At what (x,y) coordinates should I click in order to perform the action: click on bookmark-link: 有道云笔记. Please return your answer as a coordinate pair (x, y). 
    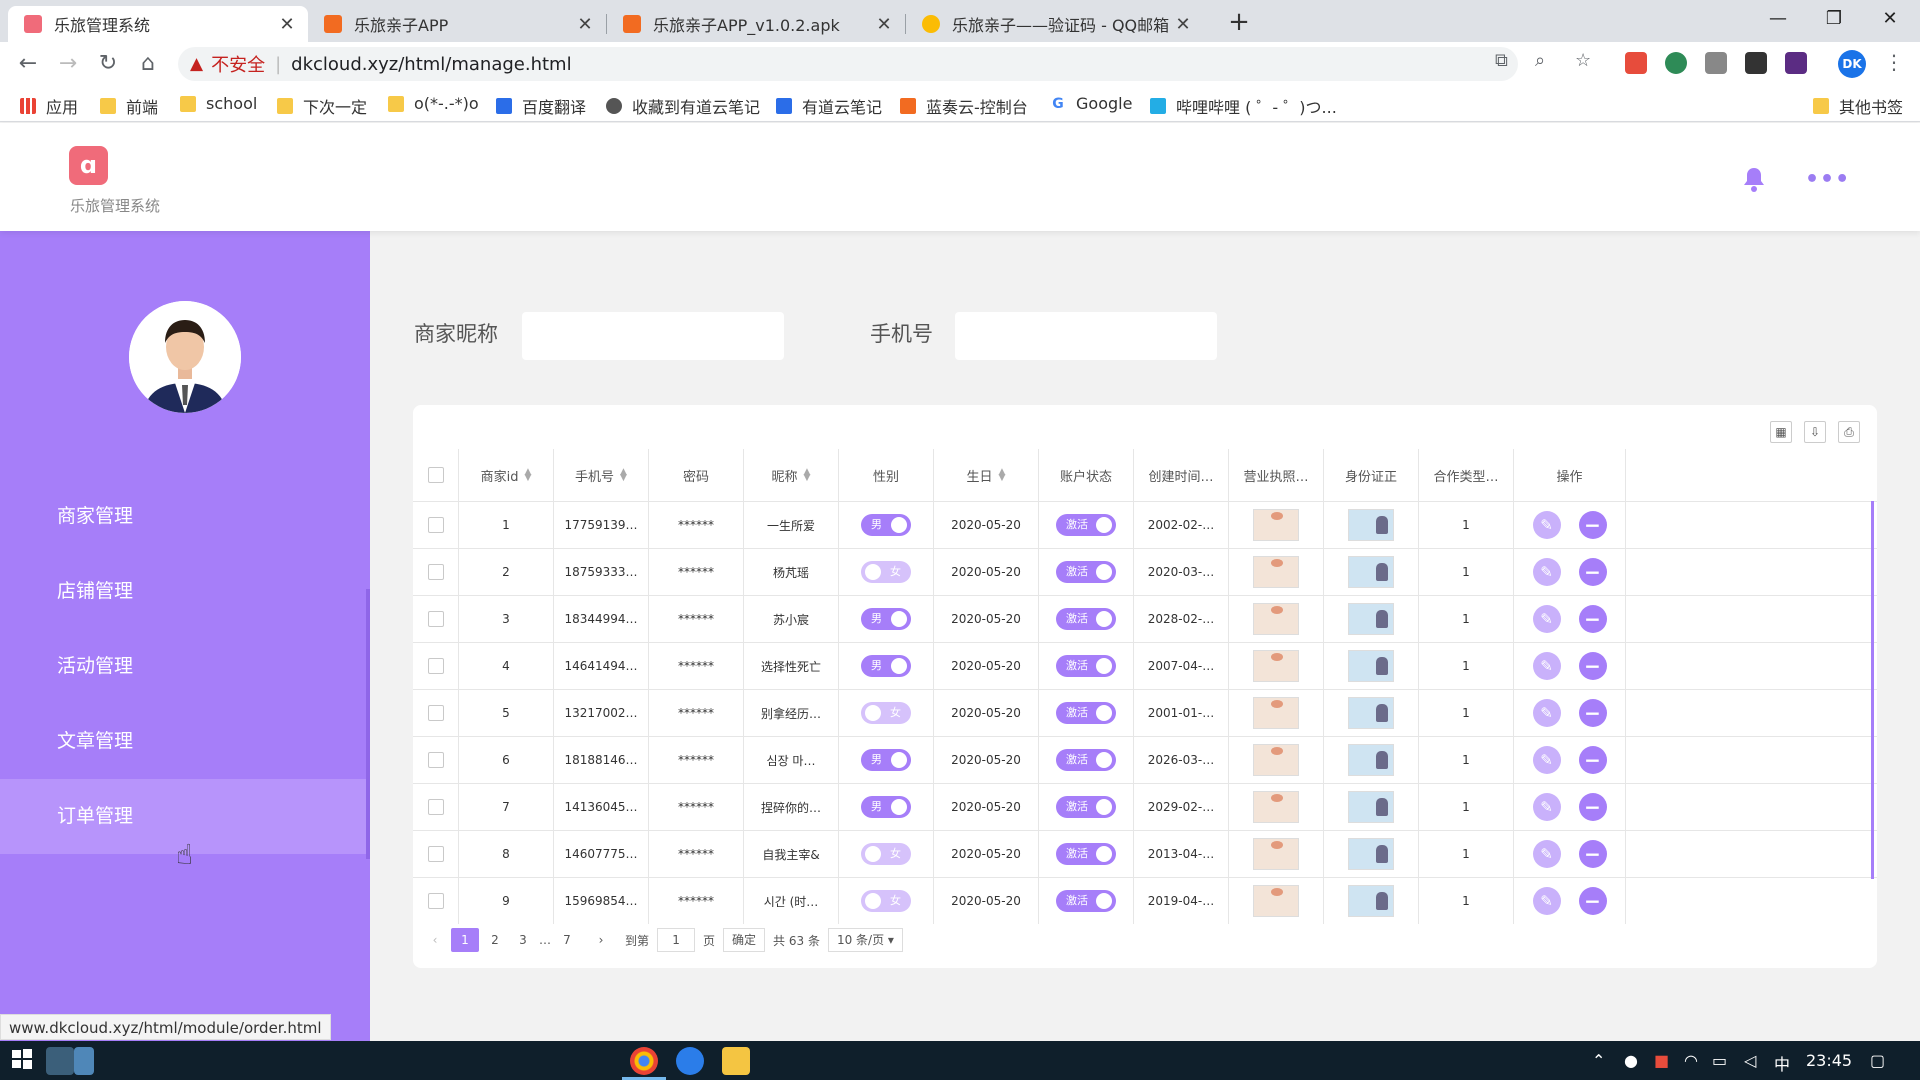
    Looking at the image, I should click on (829, 106).